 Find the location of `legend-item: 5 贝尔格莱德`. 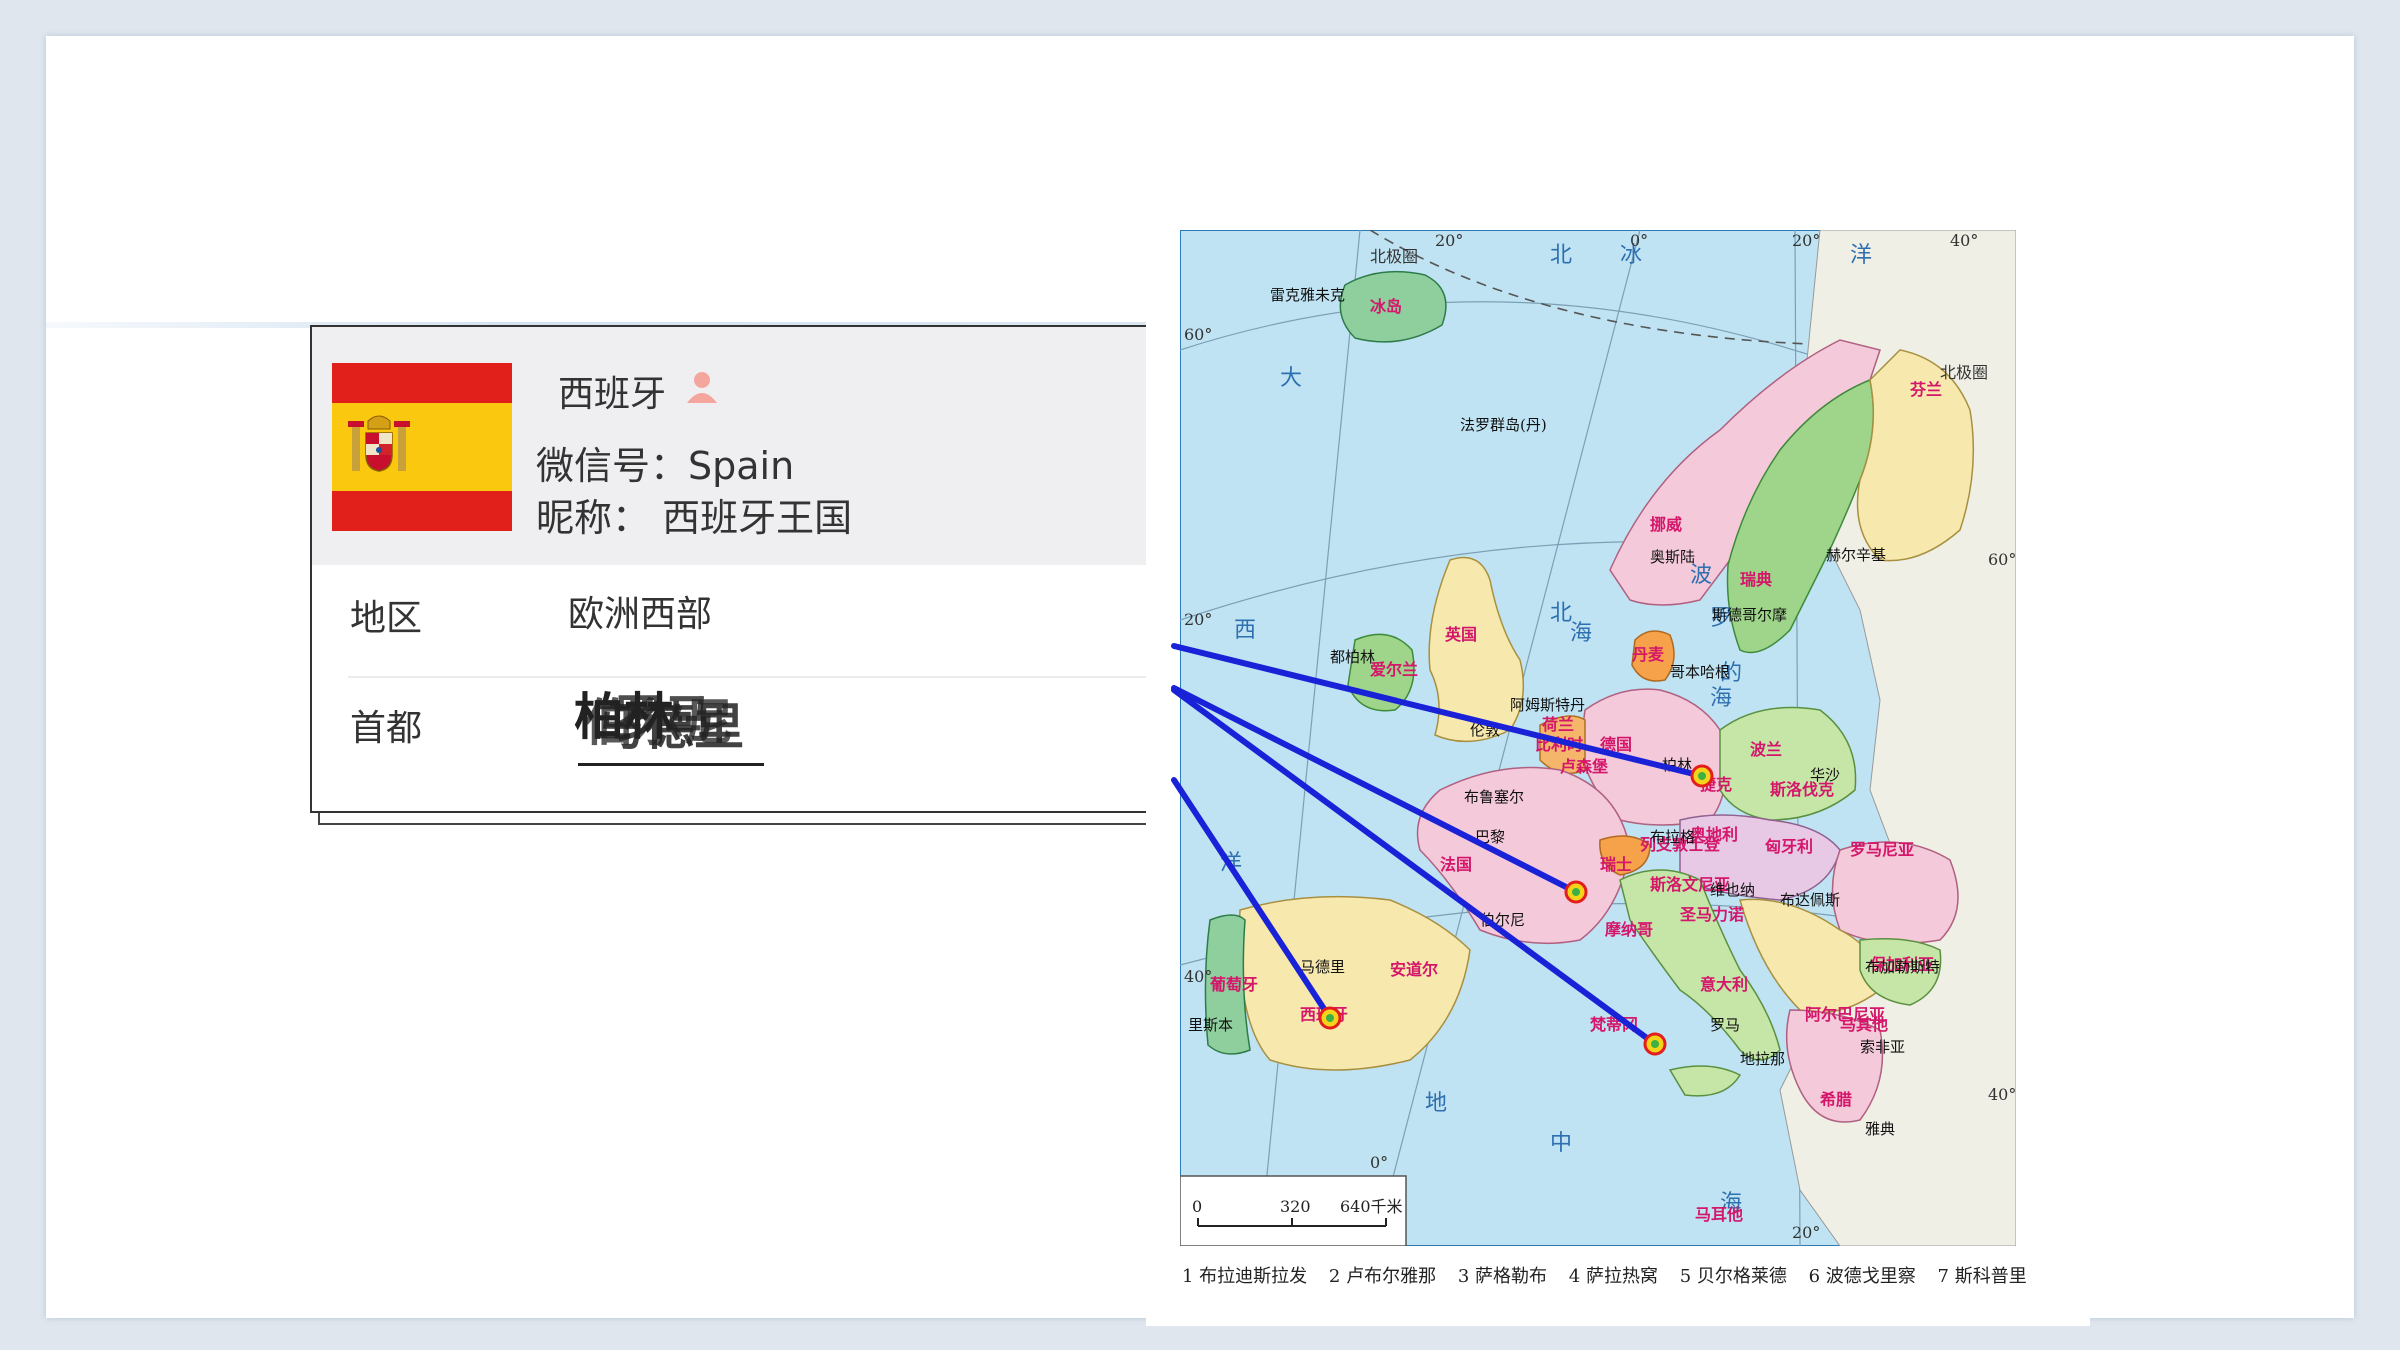

legend-item: 5 贝尔格莱德 is located at coordinates (1733, 1276).